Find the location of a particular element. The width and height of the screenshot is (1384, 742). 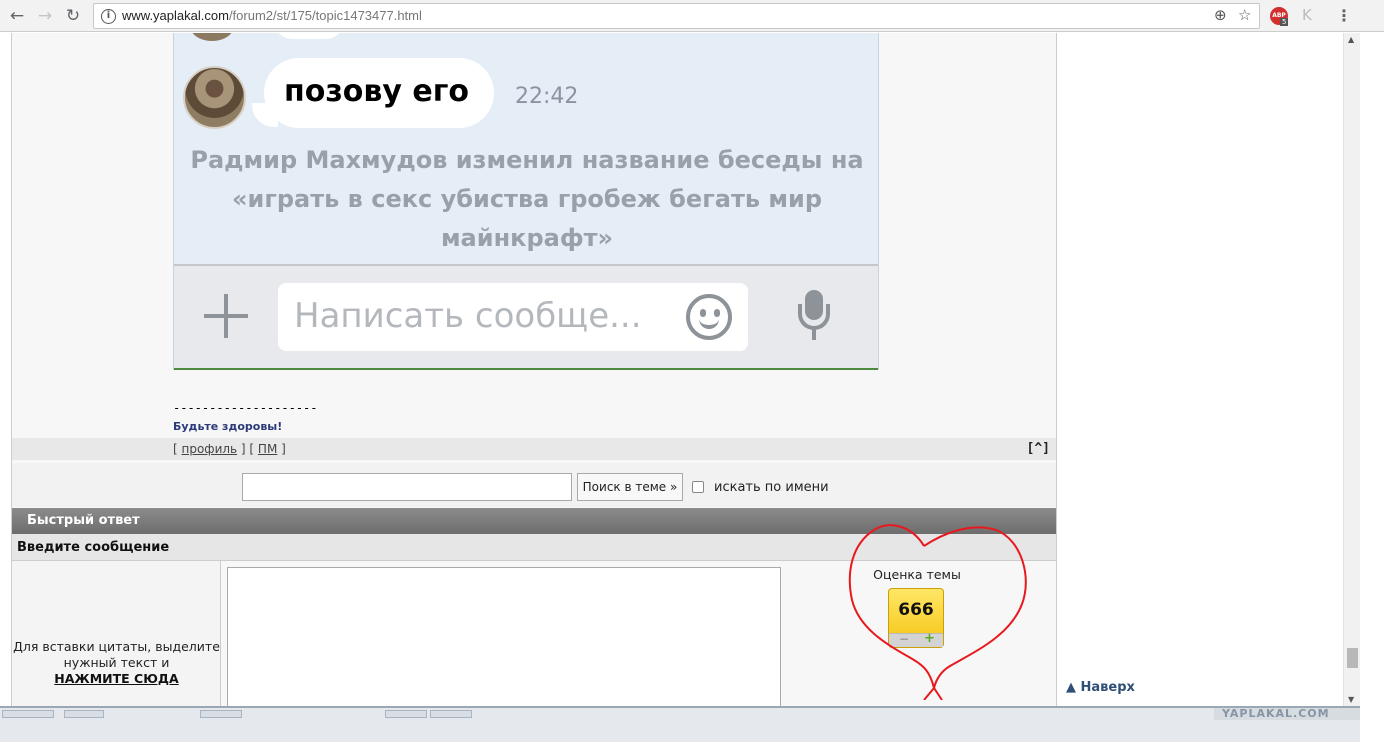

rating-badge: 666 − + is located at coordinates (916, 618).